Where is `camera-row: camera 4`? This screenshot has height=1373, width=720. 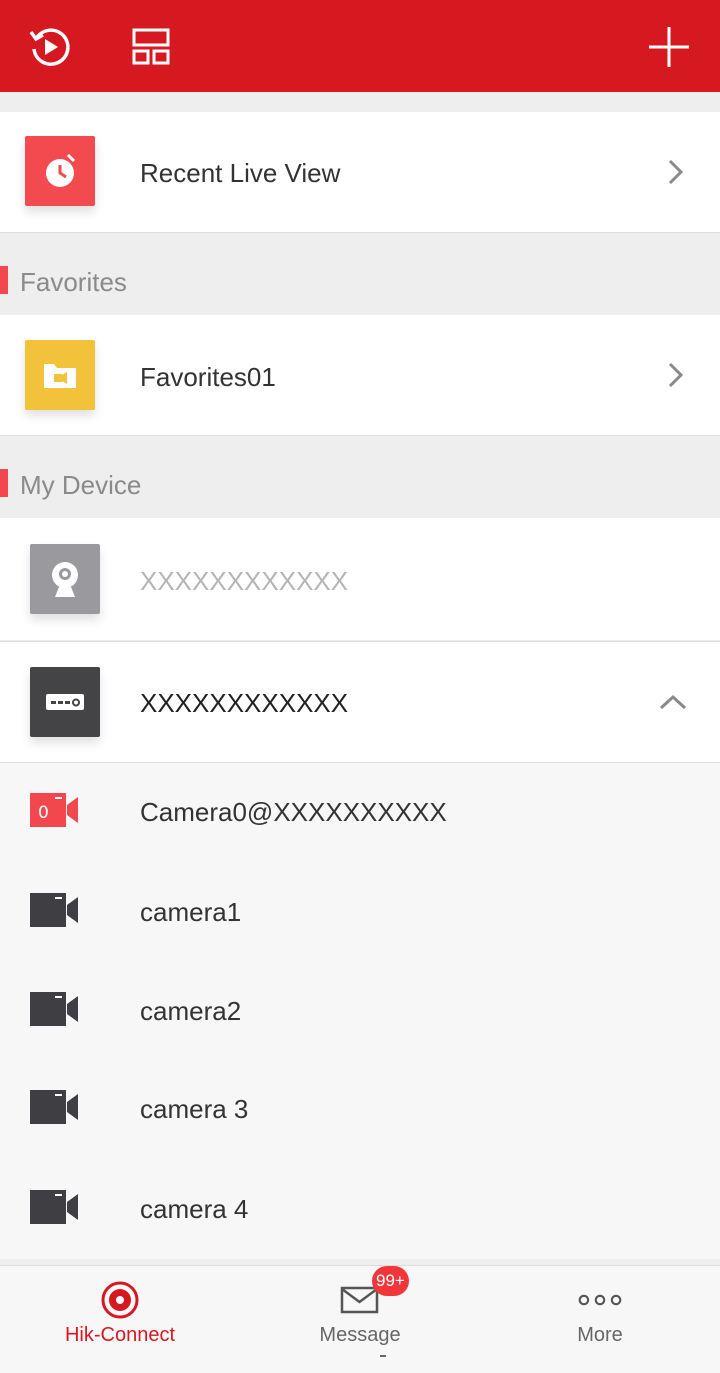 camera-row: camera 4 is located at coordinates (360, 1210).